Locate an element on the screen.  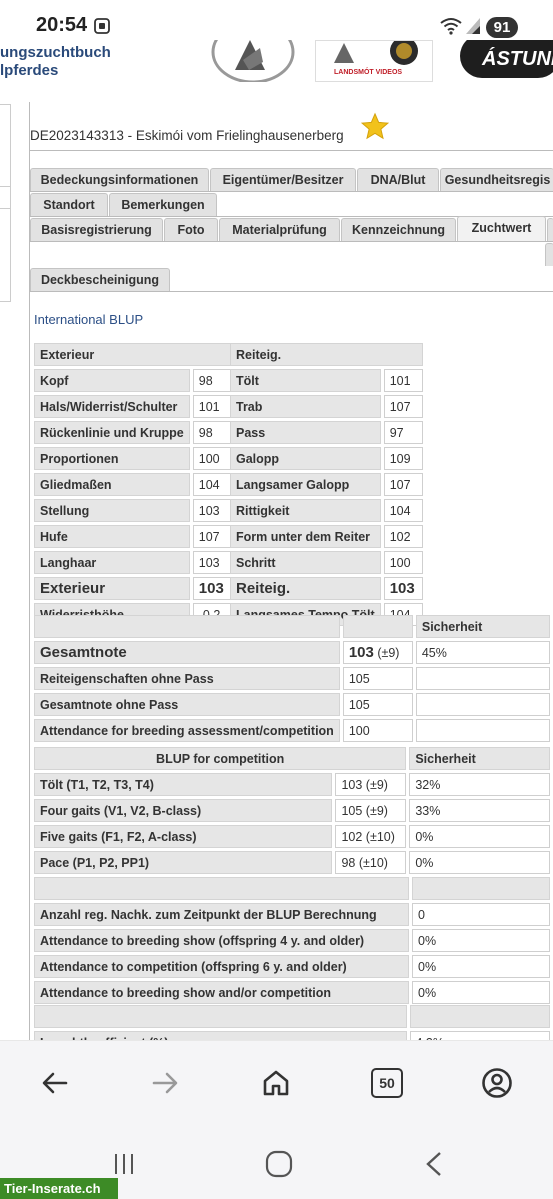
table-row: Schritt 100 is located at coordinates (326, 562).